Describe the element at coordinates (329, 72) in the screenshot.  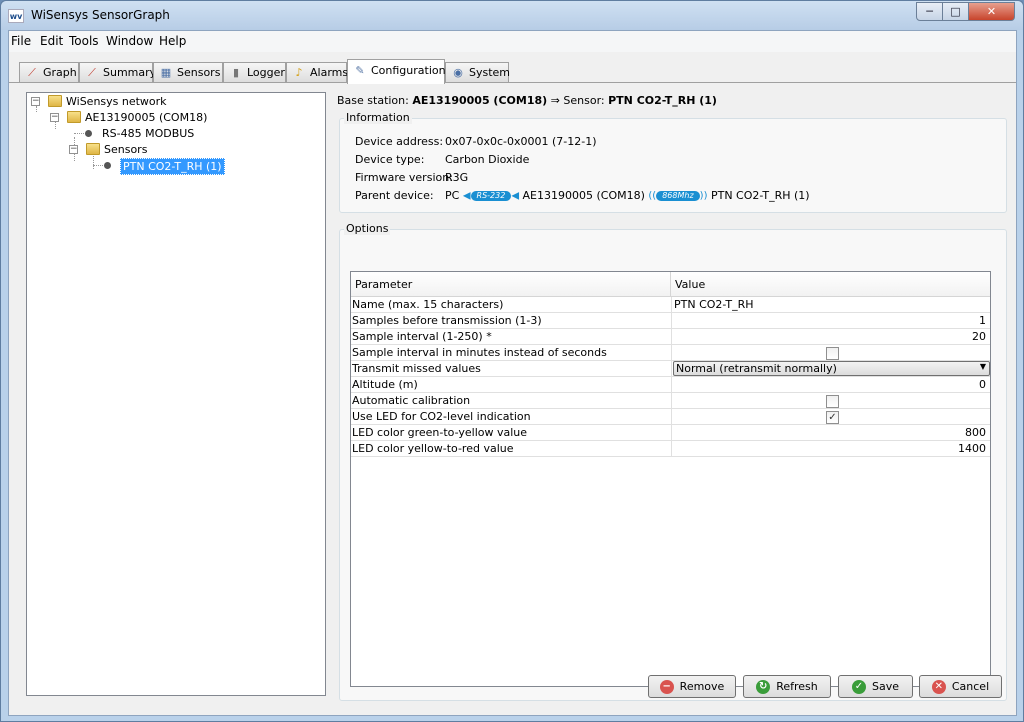
I see `tab-alarms-label: Alarms` at that location.